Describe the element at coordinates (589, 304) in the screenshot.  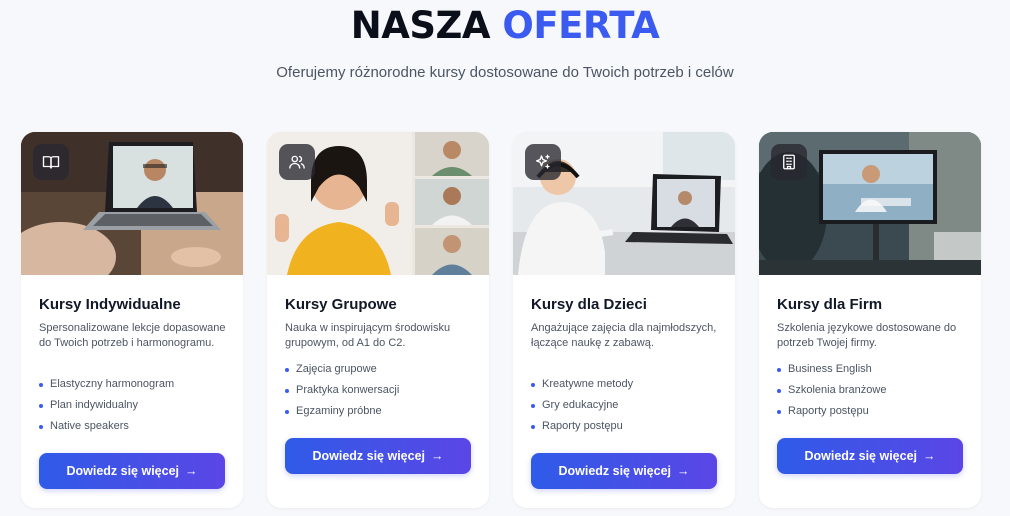
I see `card-title: Kursy dla Dzieci` at that location.